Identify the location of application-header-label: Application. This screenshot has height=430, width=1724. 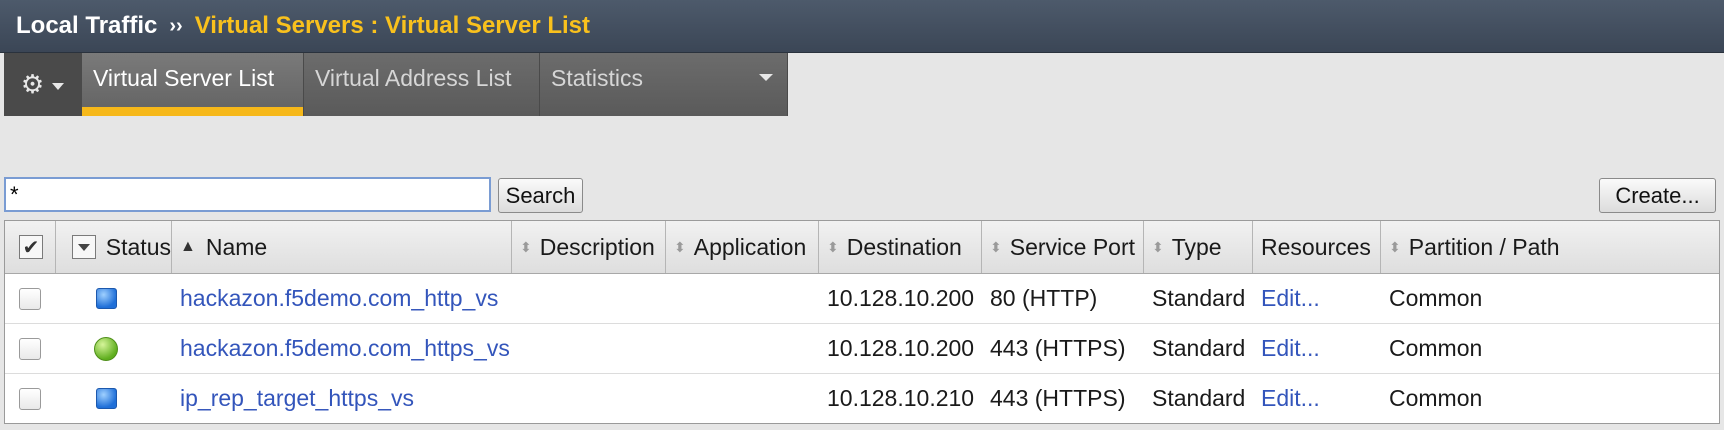
(750, 246).